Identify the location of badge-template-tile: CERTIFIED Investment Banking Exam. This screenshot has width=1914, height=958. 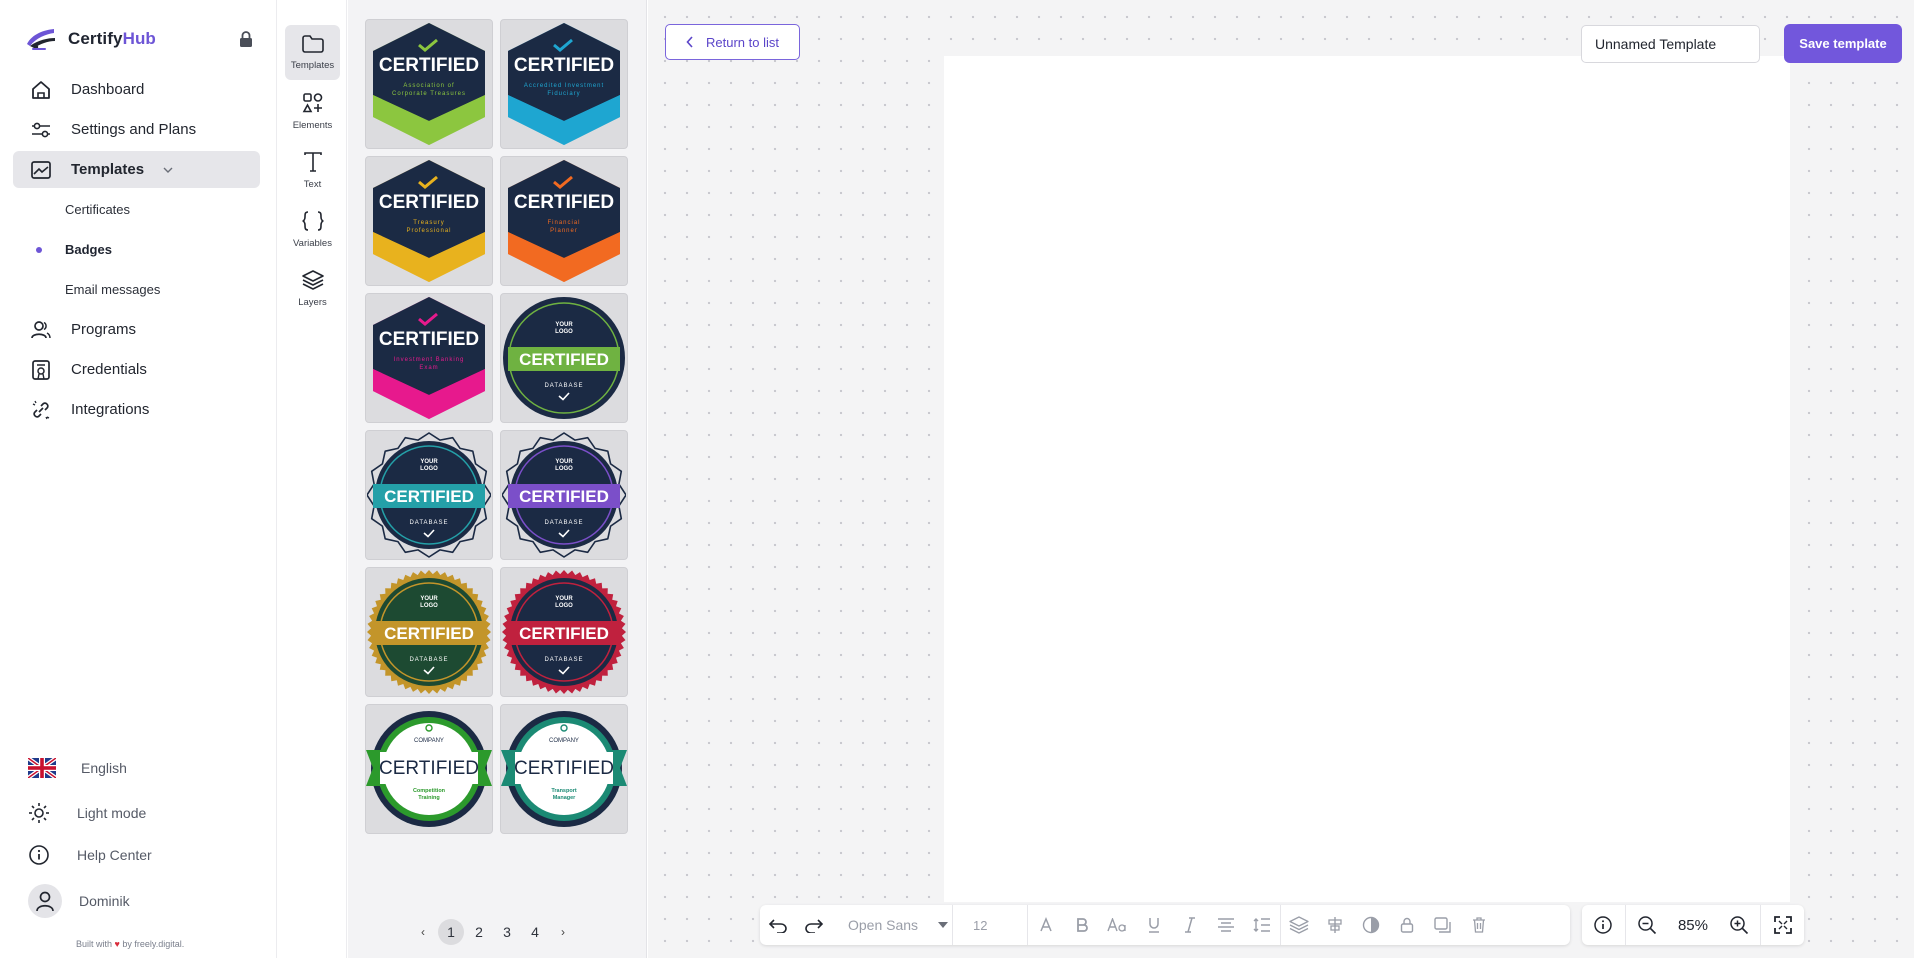
(429, 358).